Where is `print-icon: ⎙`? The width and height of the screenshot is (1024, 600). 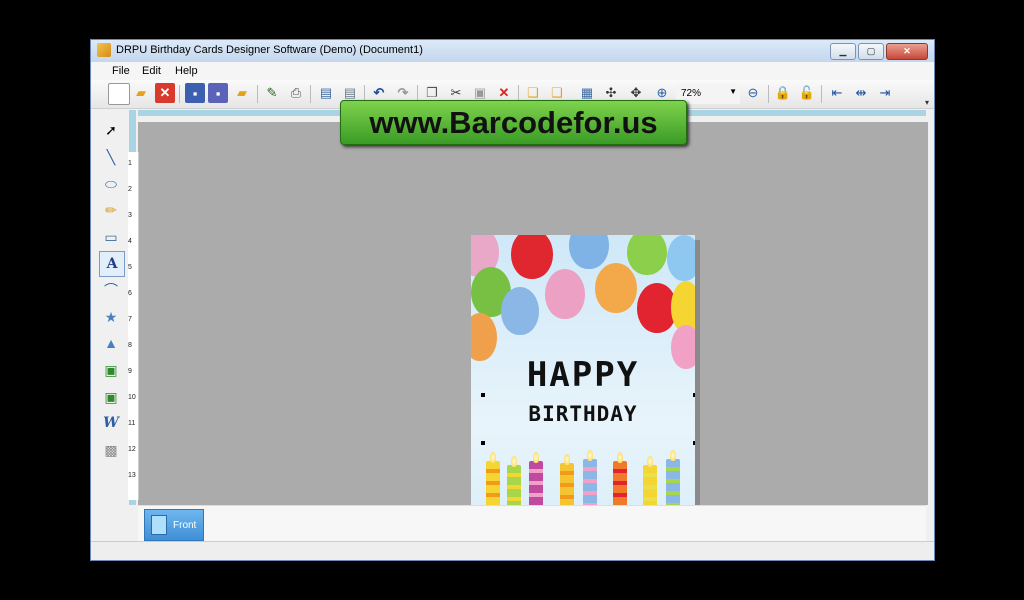 print-icon: ⎙ is located at coordinates (296, 93).